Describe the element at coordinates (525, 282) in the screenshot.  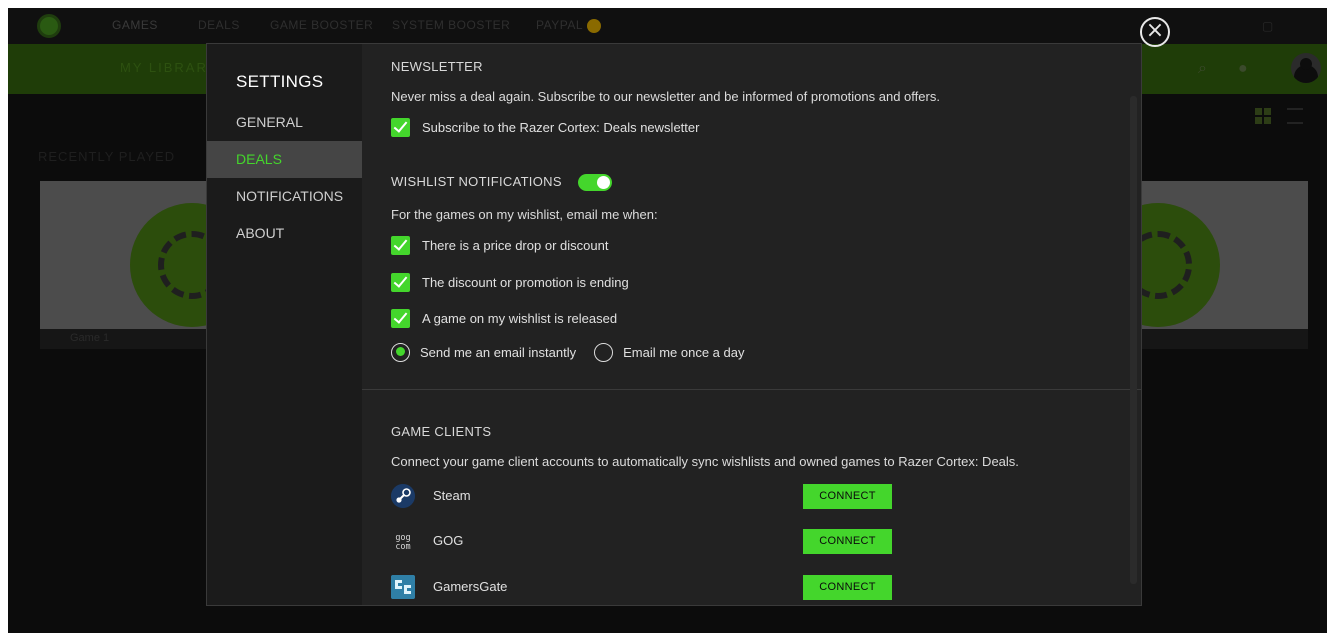
I see `promo-ending-label: The discount or promotion is ending` at that location.